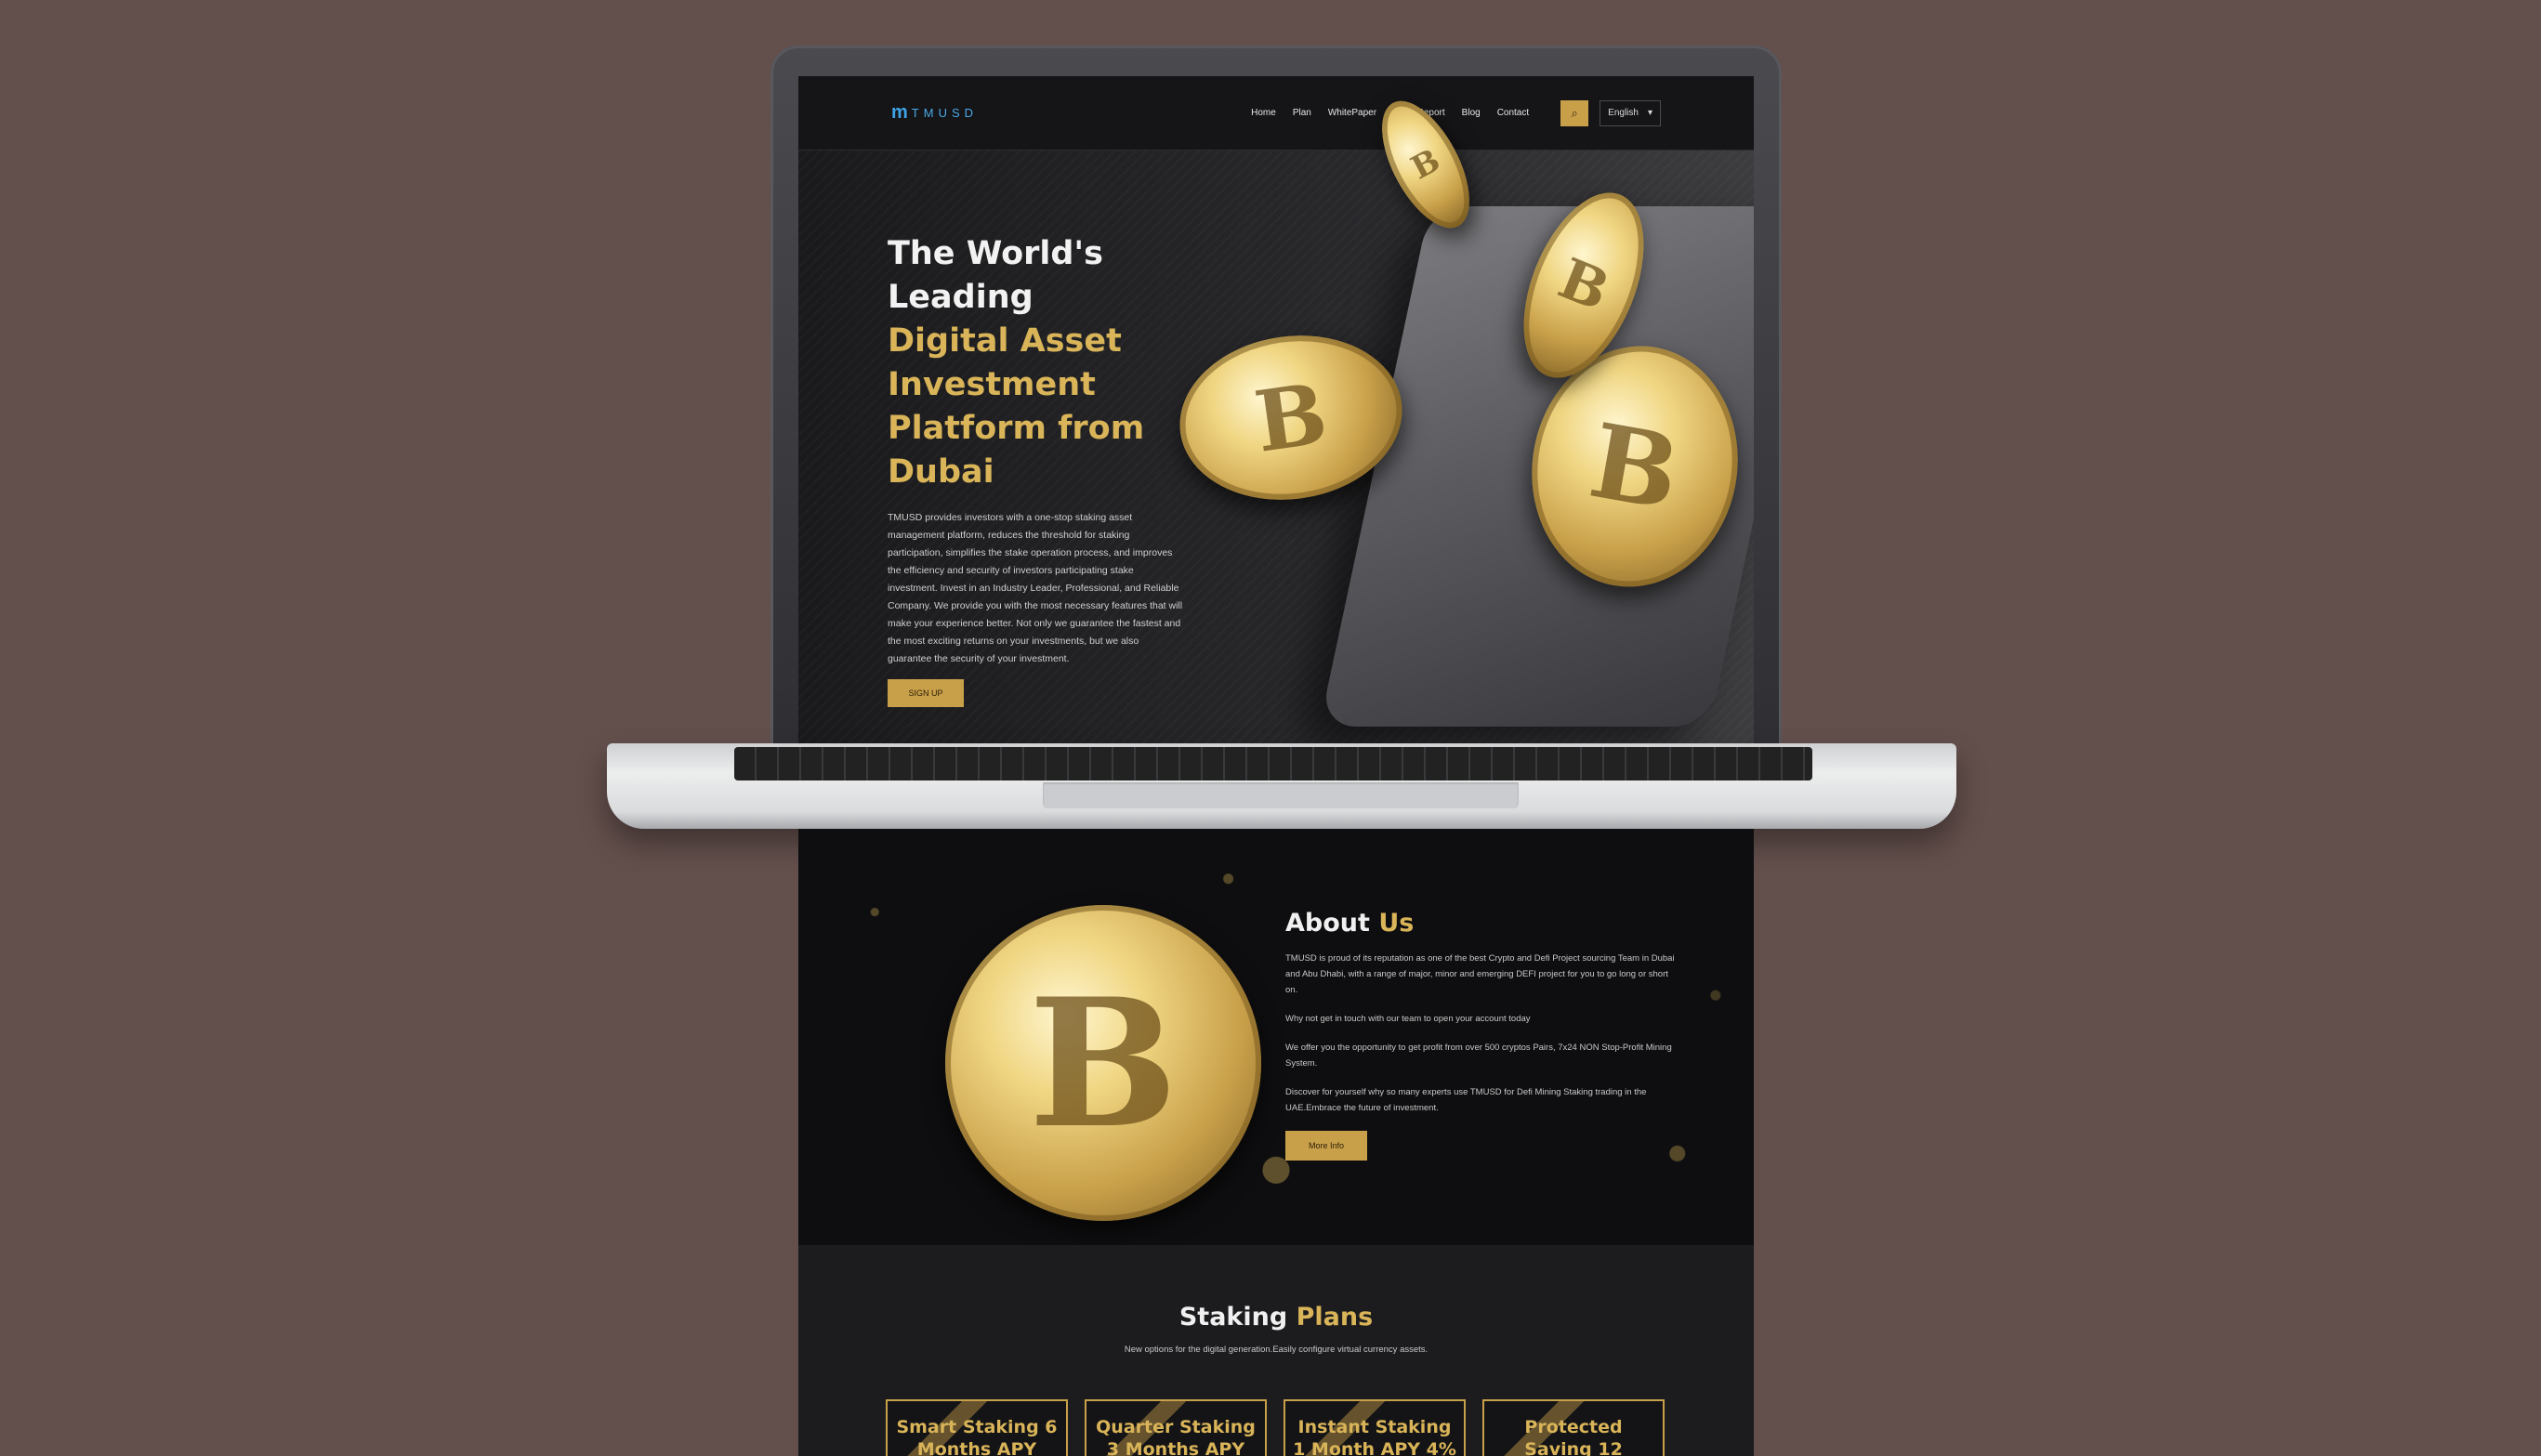 This screenshot has height=1456, width=2541. I want to click on plan-card-quarter-staking: Quarter Staking 3 Months APY, so click(1176, 1427).